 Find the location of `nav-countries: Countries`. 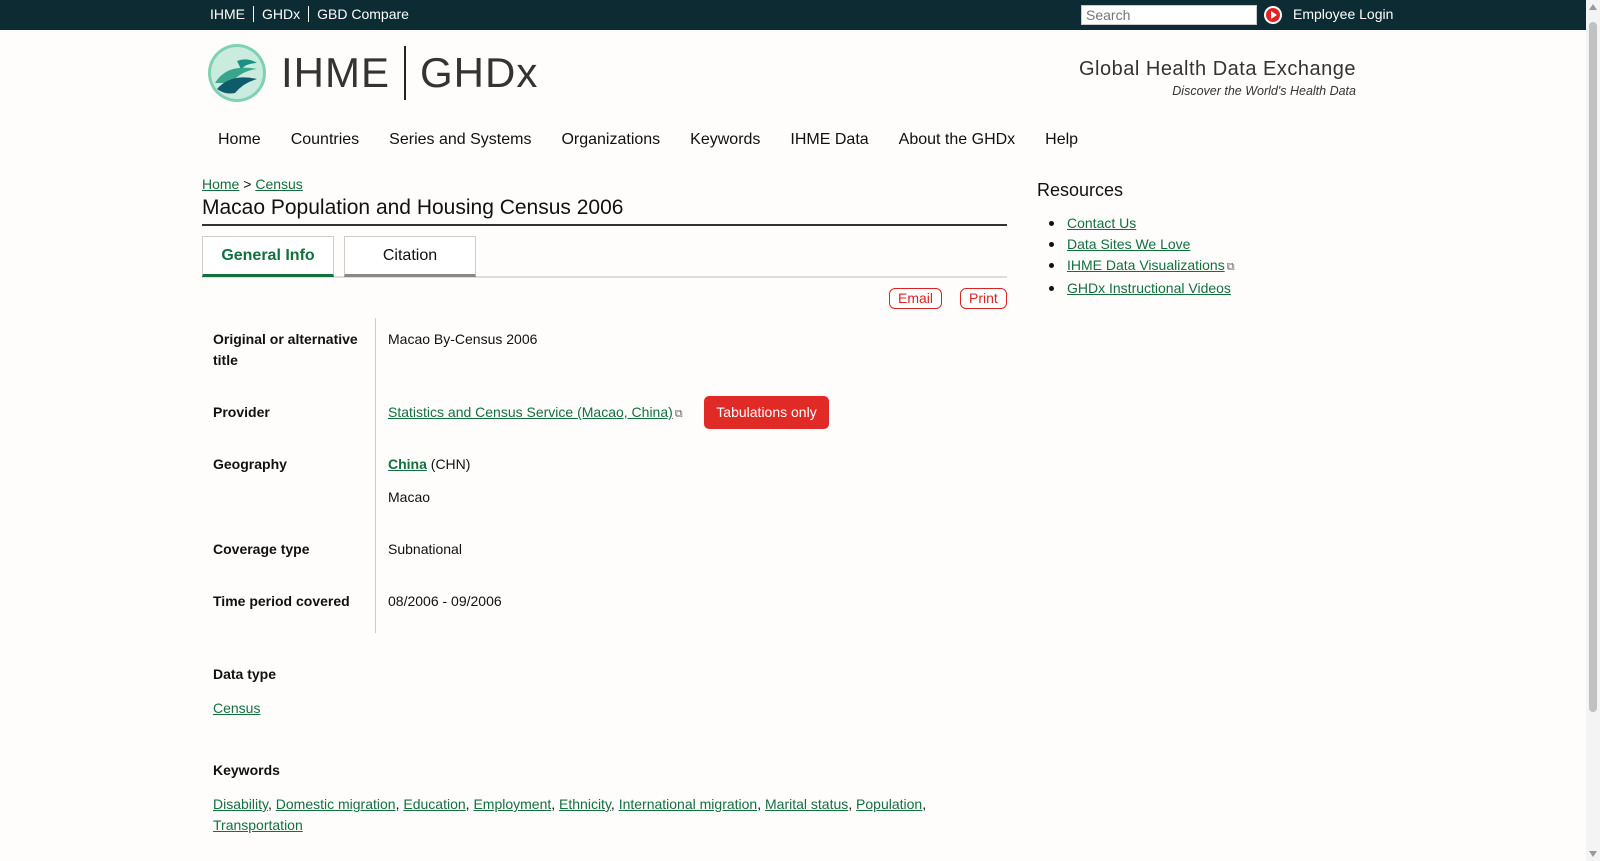

nav-countries: Countries is located at coordinates (325, 140).